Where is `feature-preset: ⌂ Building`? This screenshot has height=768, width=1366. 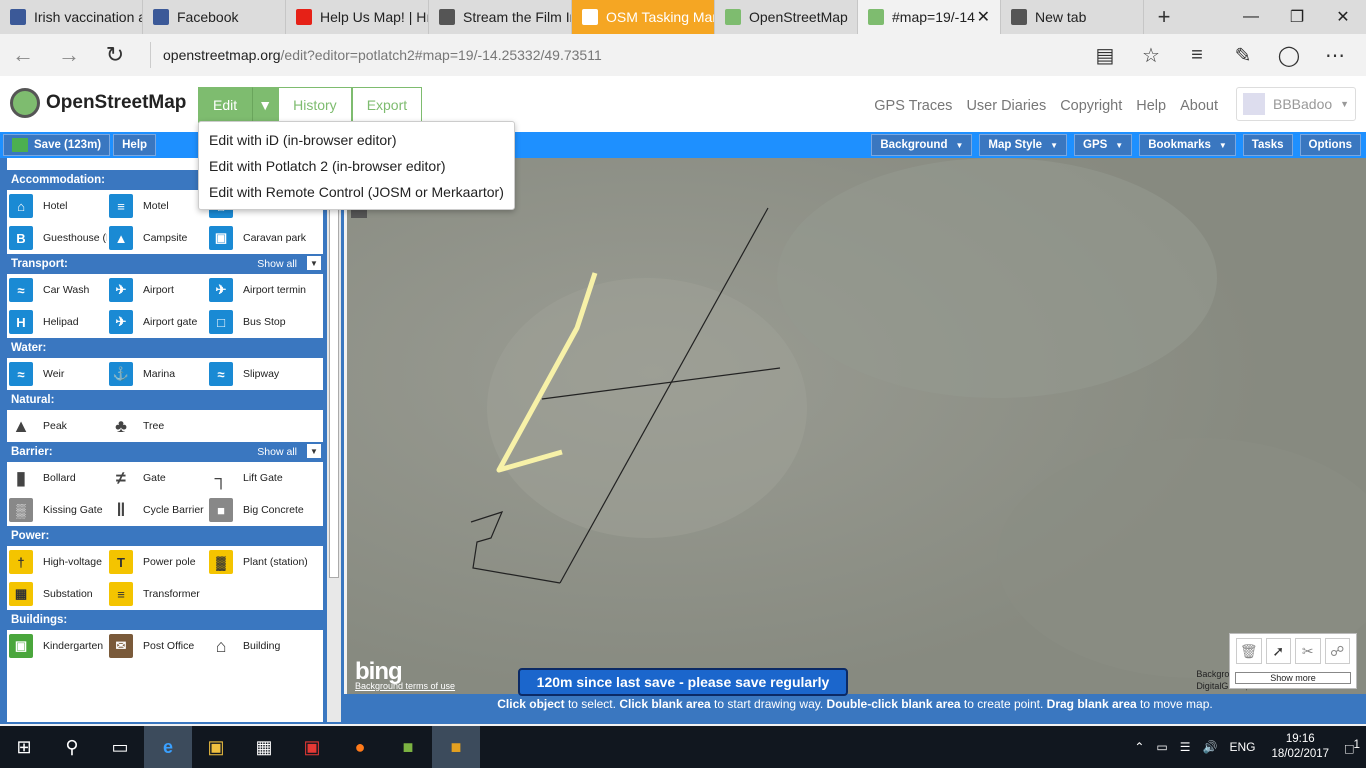
feature-preset: ⌂ Building is located at coordinates (257, 646).